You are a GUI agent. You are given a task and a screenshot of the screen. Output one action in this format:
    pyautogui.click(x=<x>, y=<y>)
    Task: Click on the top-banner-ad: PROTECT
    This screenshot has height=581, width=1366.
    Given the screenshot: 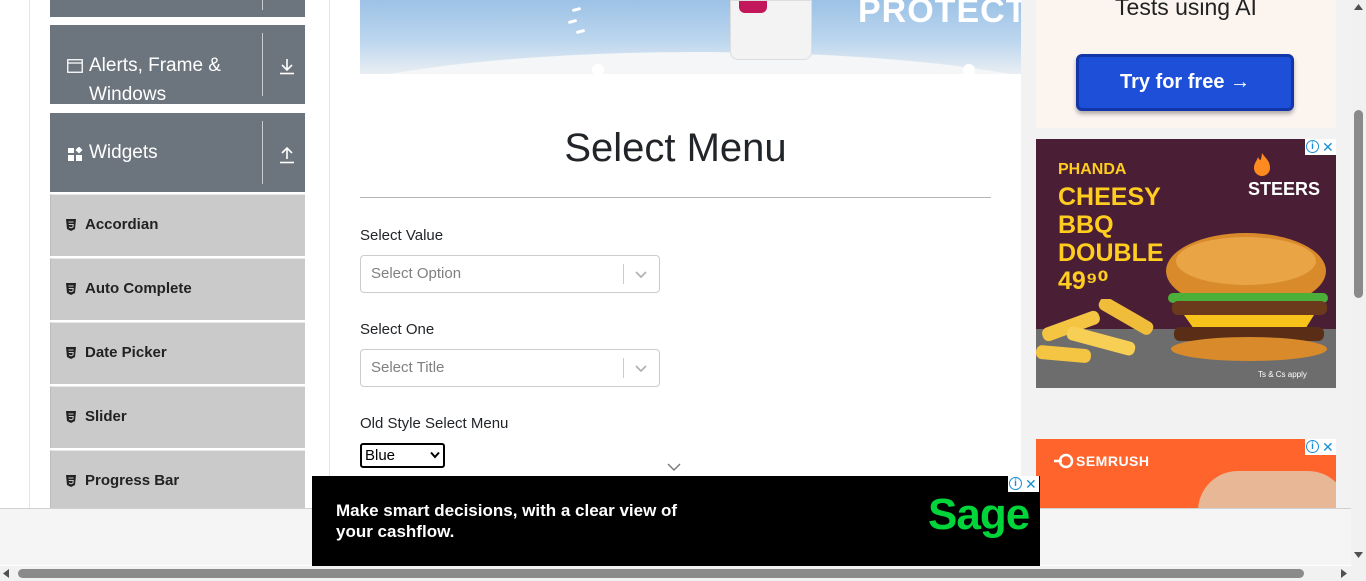 What is the action you would take?
    pyautogui.click(x=690, y=37)
    